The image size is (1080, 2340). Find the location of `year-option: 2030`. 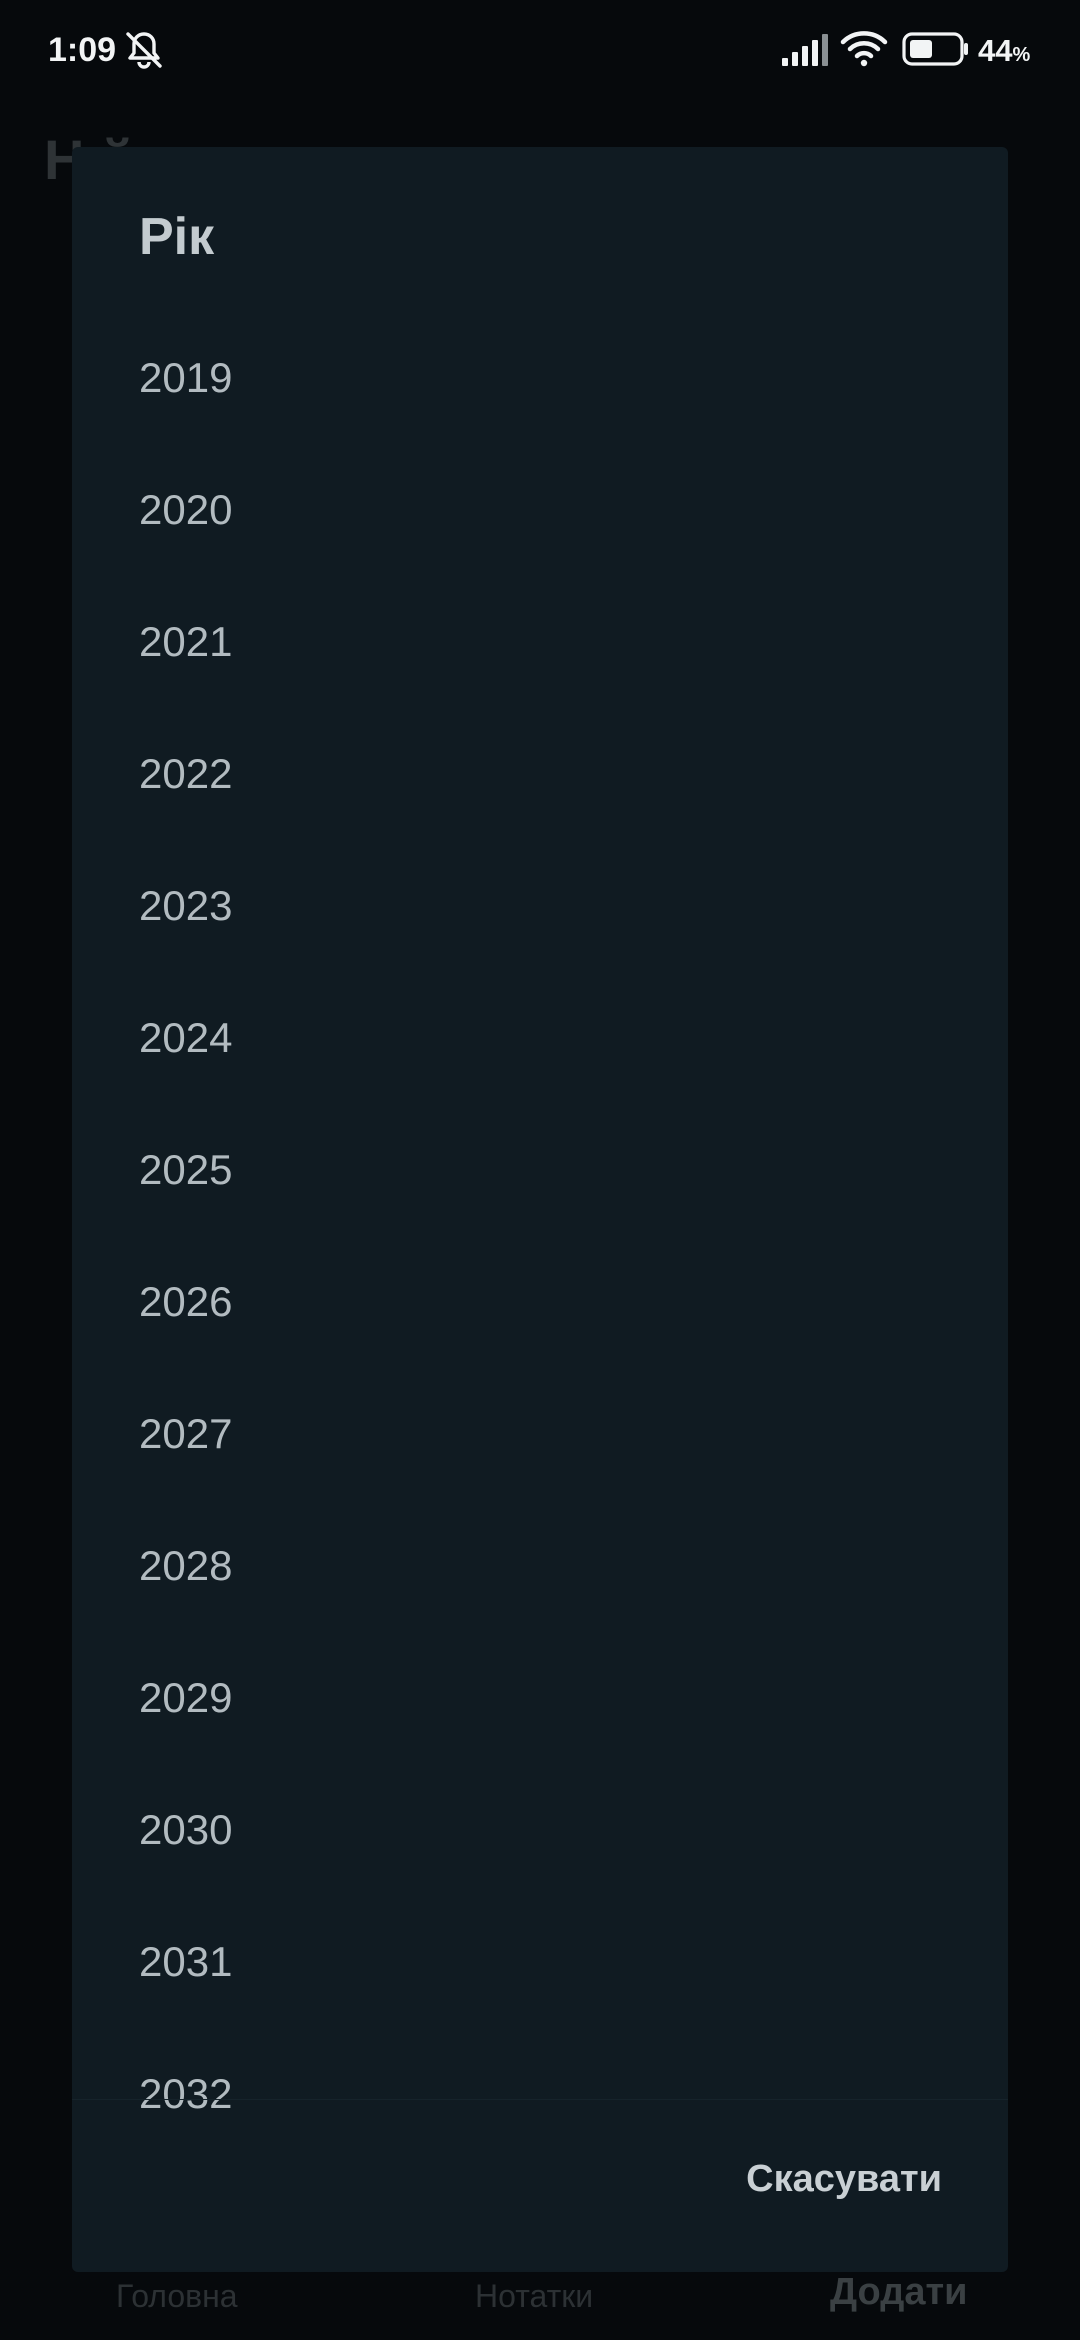

year-option: 2030 is located at coordinates (540, 1830).